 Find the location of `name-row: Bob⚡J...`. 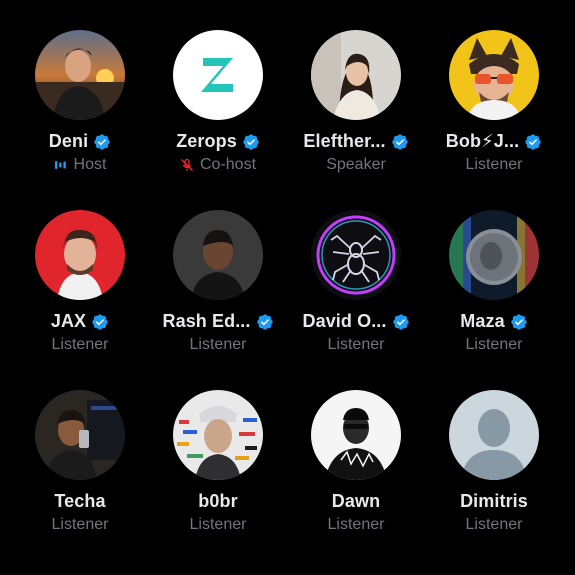

name-row: Bob⚡J... is located at coordinates (494, 141).